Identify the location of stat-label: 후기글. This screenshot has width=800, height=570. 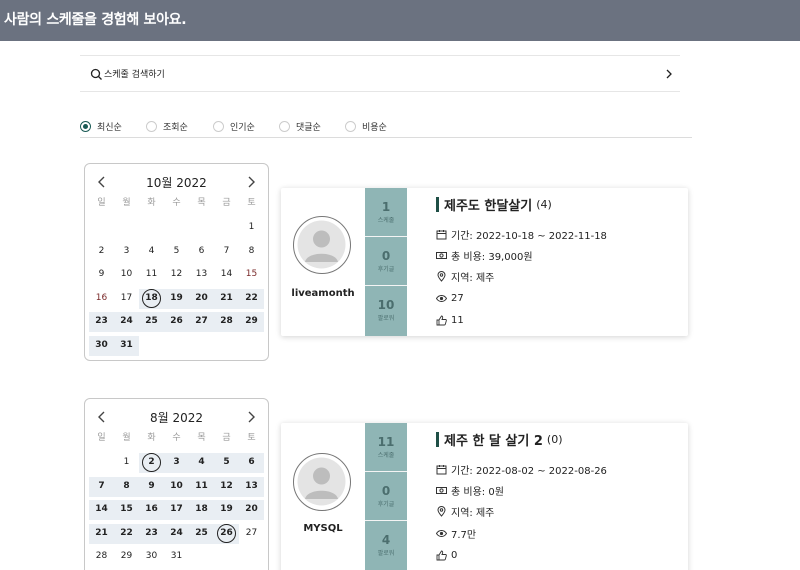
(386, 504).